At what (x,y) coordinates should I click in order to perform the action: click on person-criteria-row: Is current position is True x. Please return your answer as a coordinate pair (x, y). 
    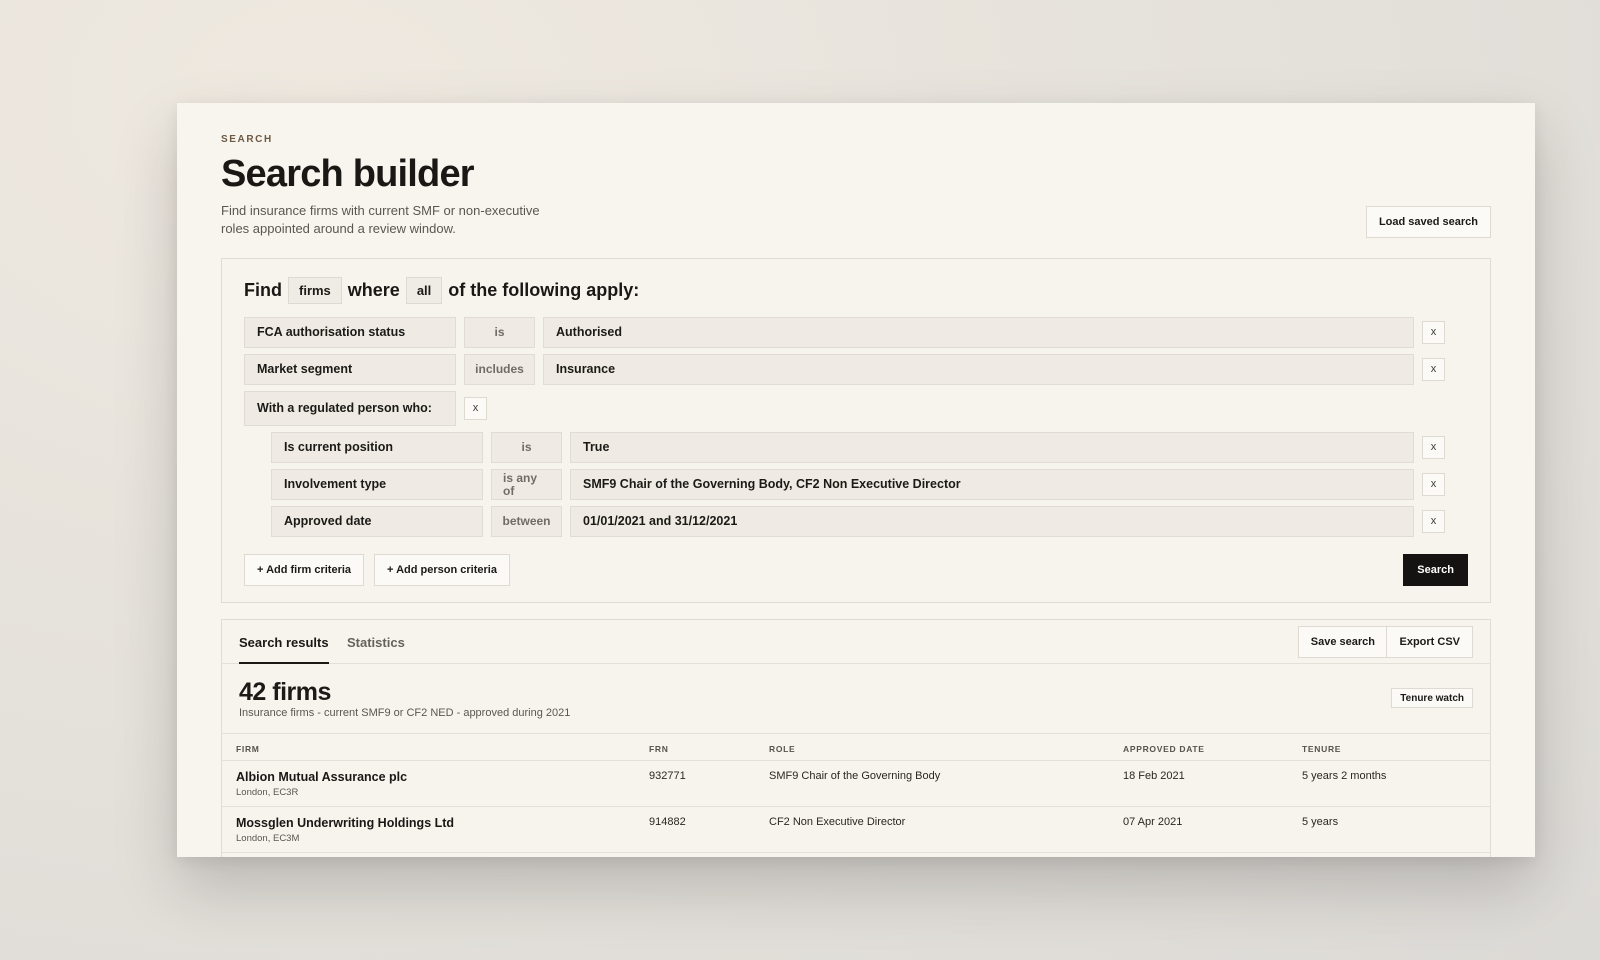
    Looking at the image, I should click on (858, 447).